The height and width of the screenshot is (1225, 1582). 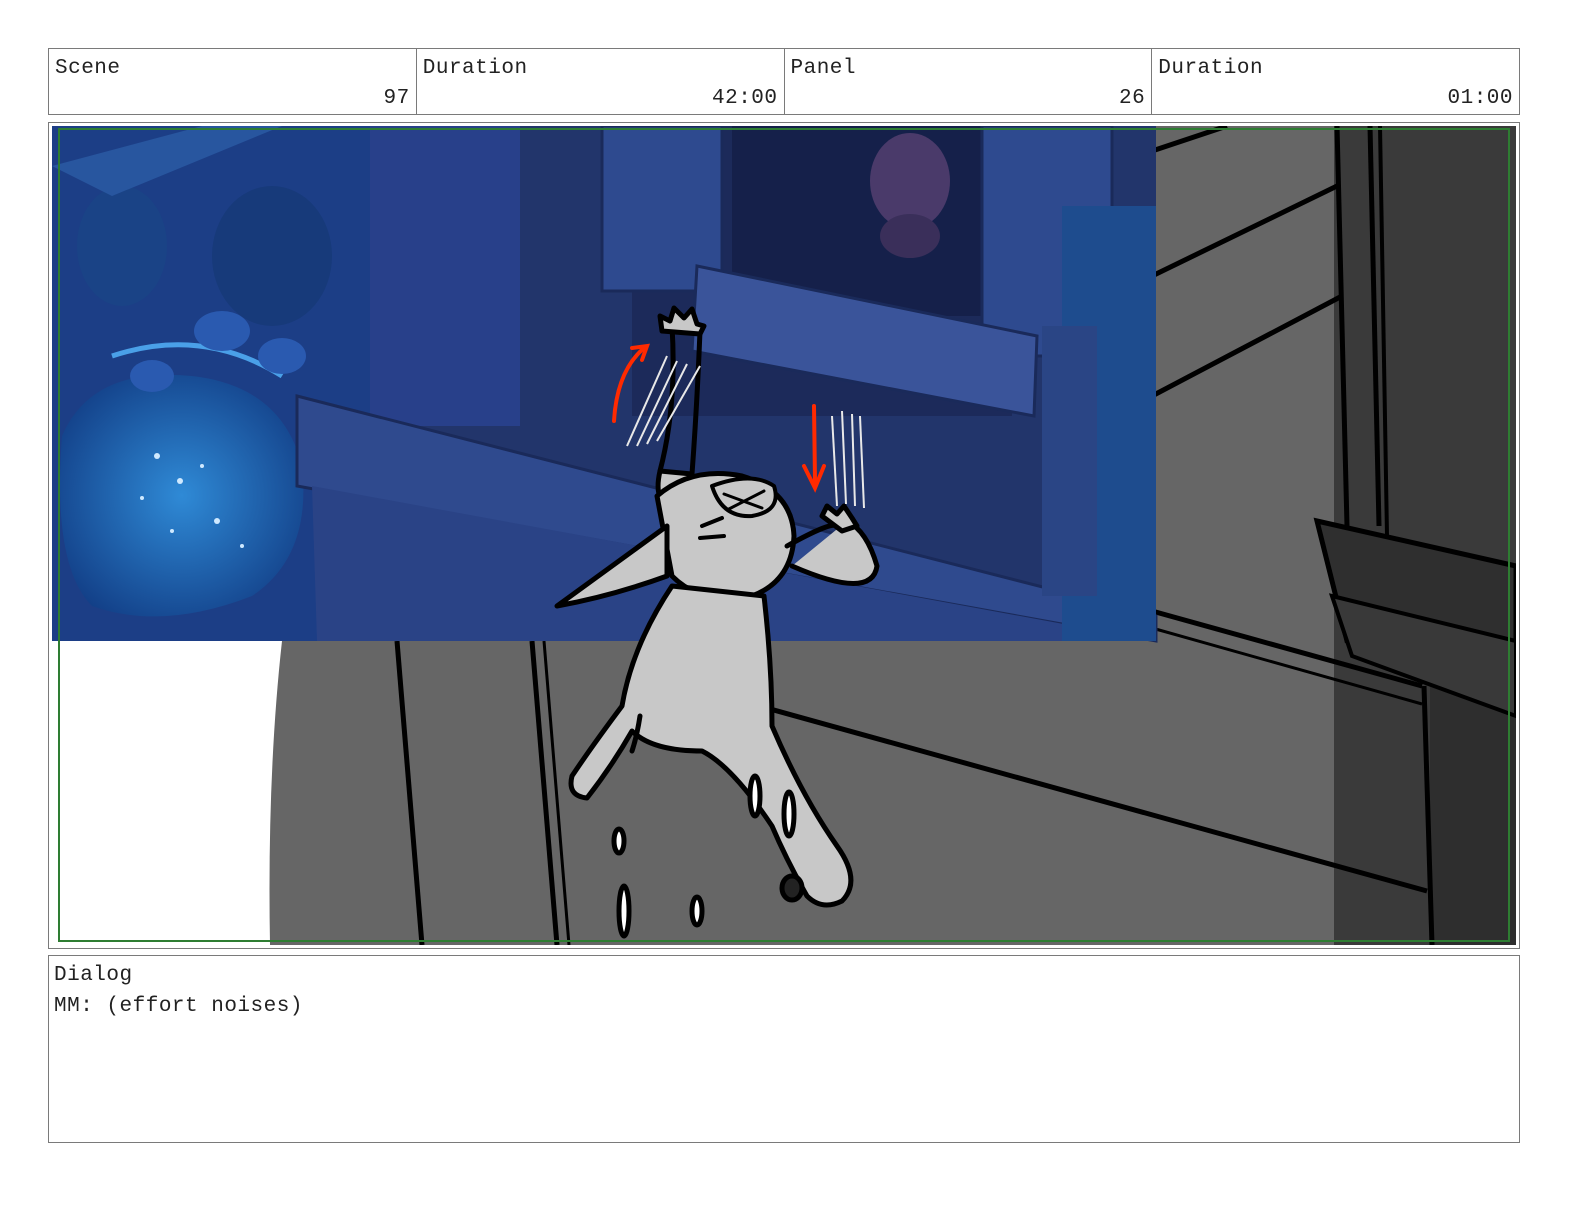 I want to click on pond, so click(x=182, y=495).